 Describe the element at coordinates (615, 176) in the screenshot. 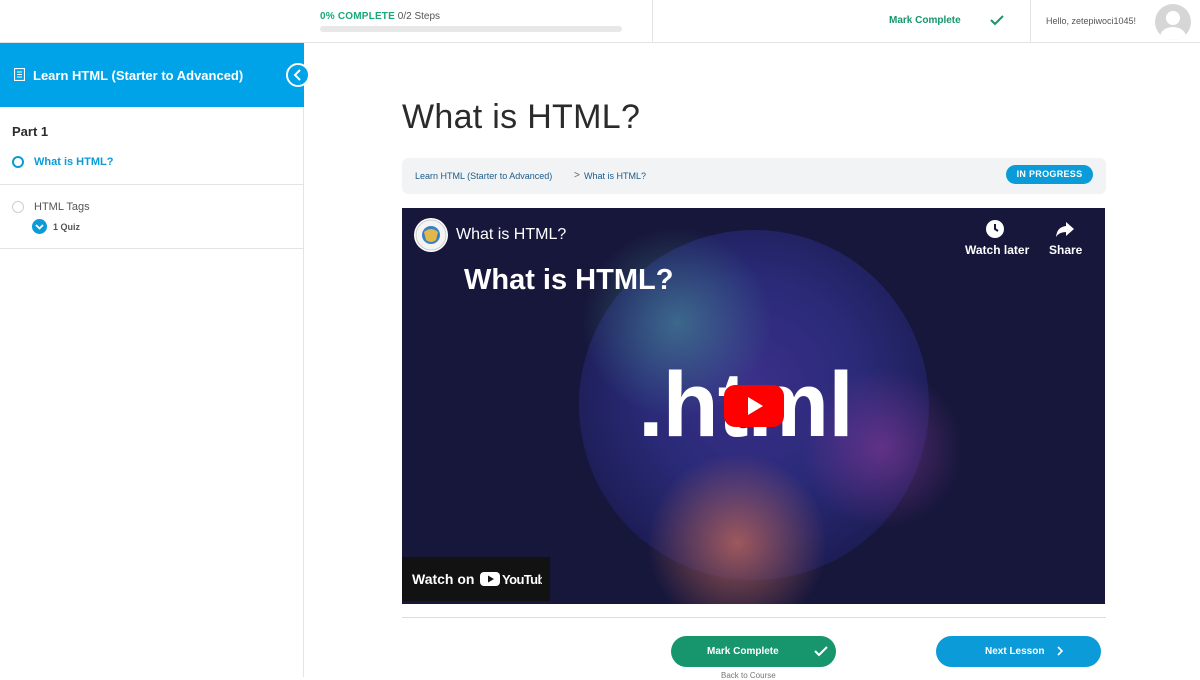

I see `breadcrumb-lesson-link: What is HTML?` at that location.